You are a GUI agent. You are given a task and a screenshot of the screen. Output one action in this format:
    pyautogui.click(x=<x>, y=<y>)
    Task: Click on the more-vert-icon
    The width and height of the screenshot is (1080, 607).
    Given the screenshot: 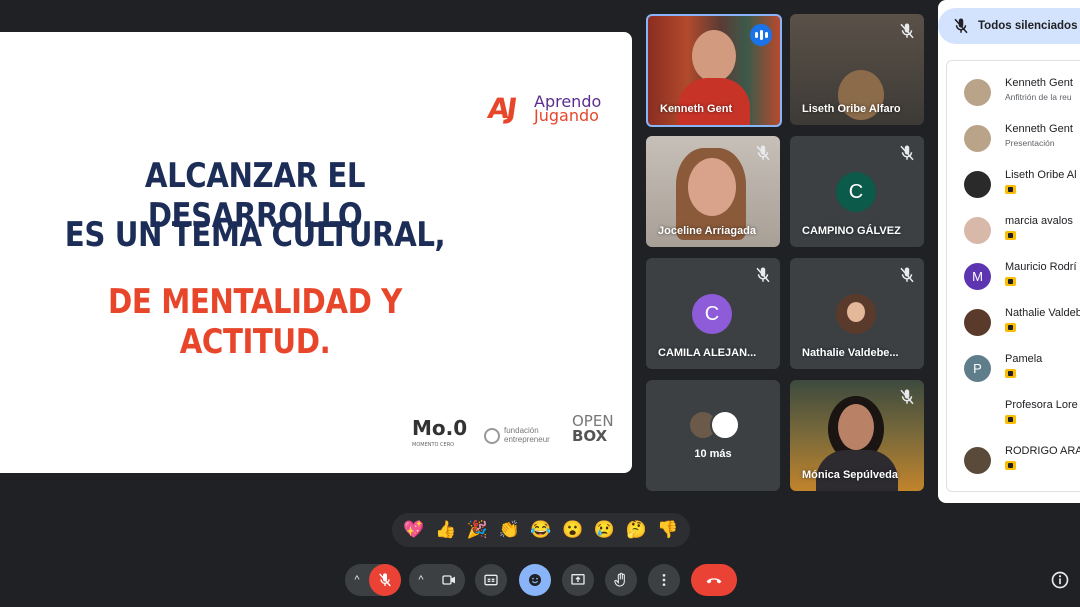 What is the action you would take?
    pyautogui.click(x=664, y=580)
    